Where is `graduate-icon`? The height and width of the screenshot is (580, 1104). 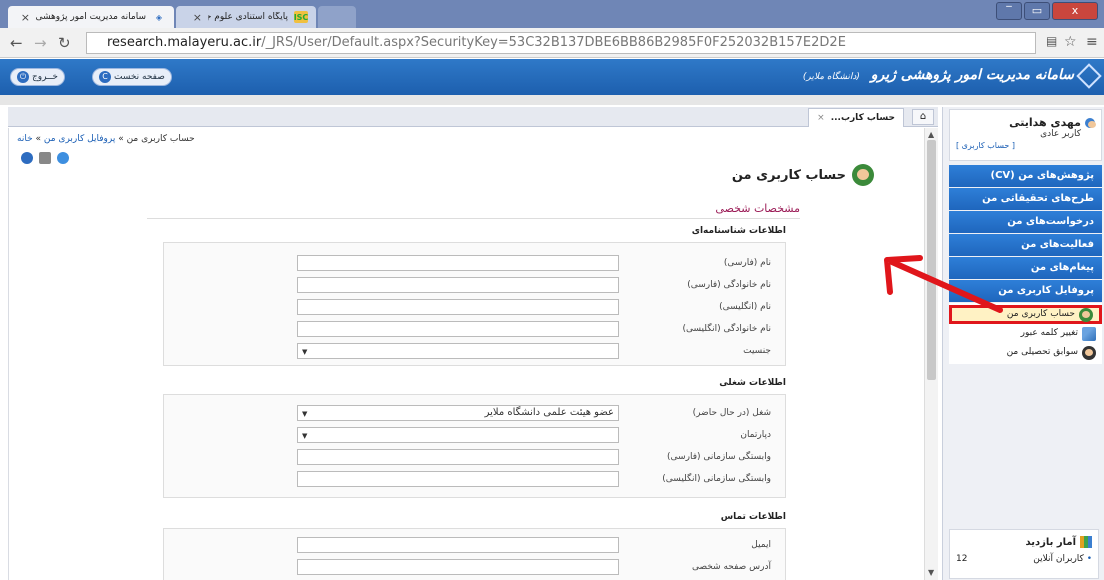
graduate-icon is located at coordinates (1089, 352).